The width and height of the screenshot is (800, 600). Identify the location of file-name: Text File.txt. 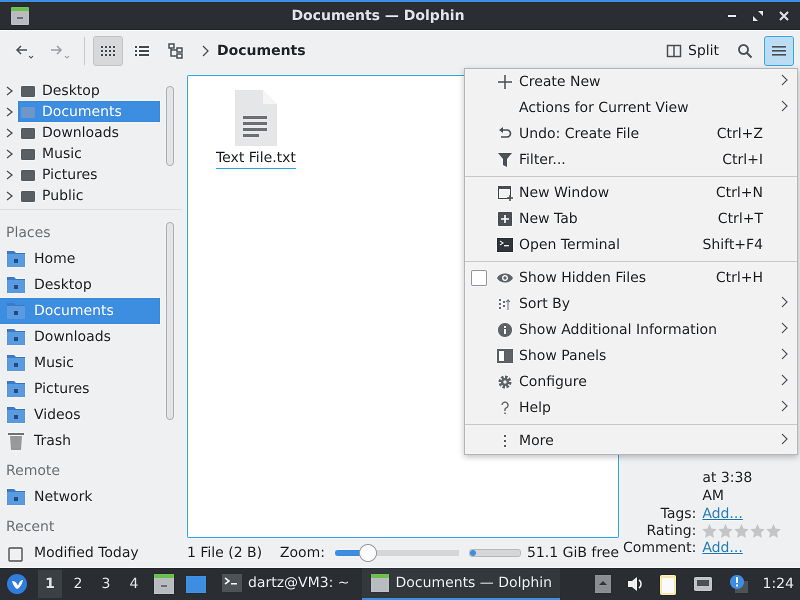
(256, 159).